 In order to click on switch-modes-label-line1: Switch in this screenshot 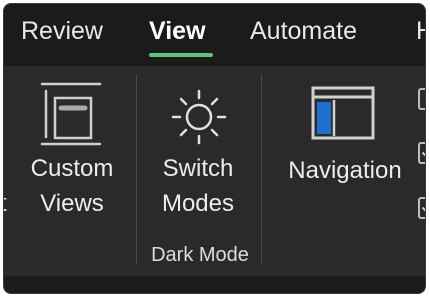, I will do `click(198, 168)`.